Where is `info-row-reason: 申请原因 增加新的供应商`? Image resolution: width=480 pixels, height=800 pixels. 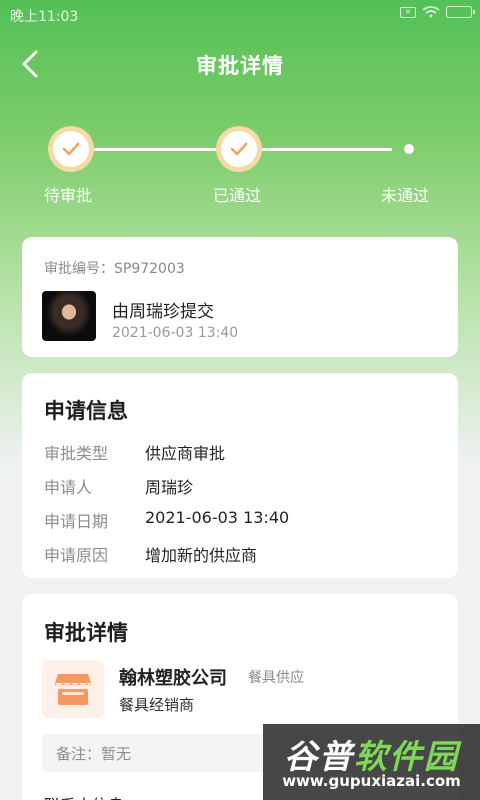
info-row-reason: 申请原因 增加新的供应商 is located at coordinates (150, 554).